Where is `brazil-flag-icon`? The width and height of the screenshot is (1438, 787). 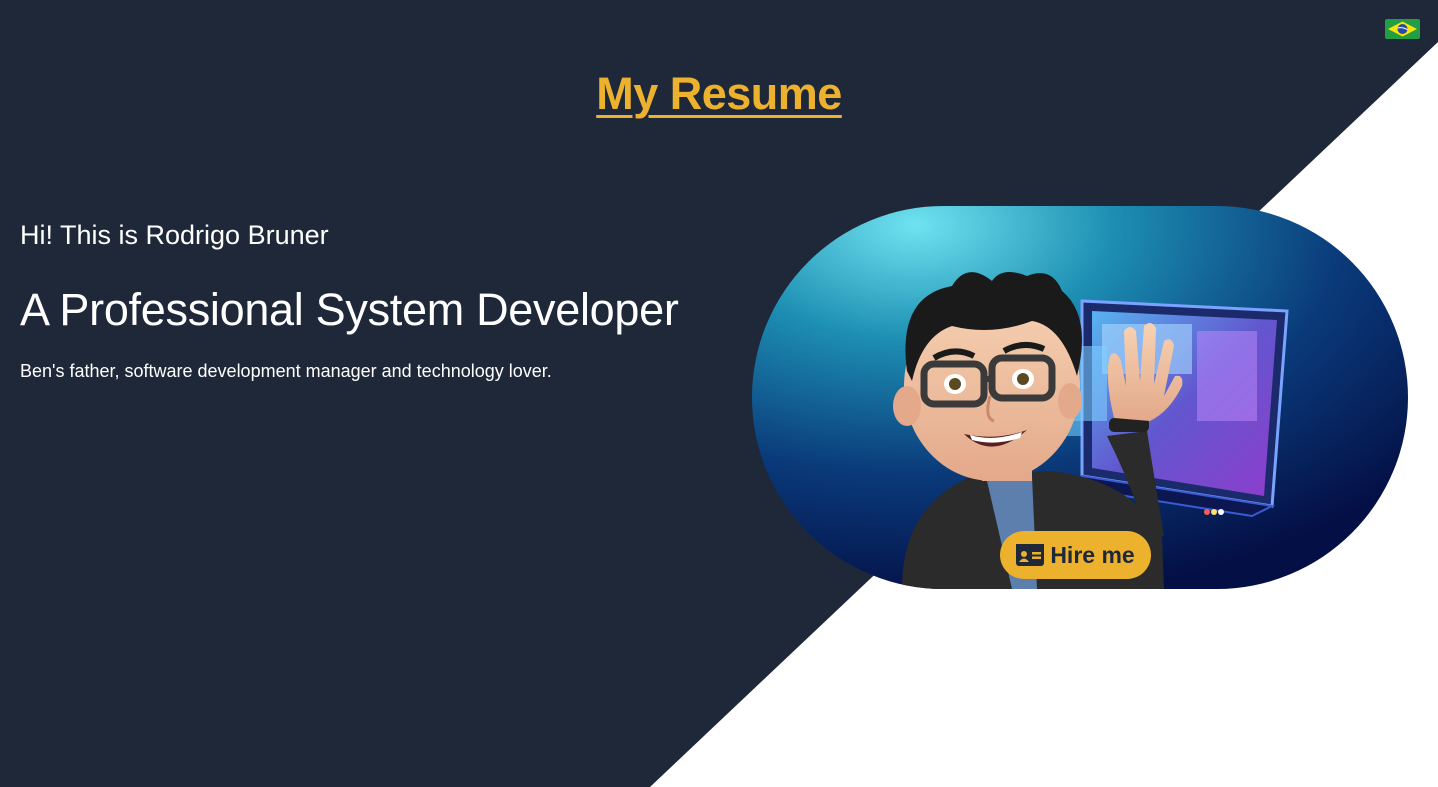
brazil-flag-icon is located at coordinates (1402, 29).